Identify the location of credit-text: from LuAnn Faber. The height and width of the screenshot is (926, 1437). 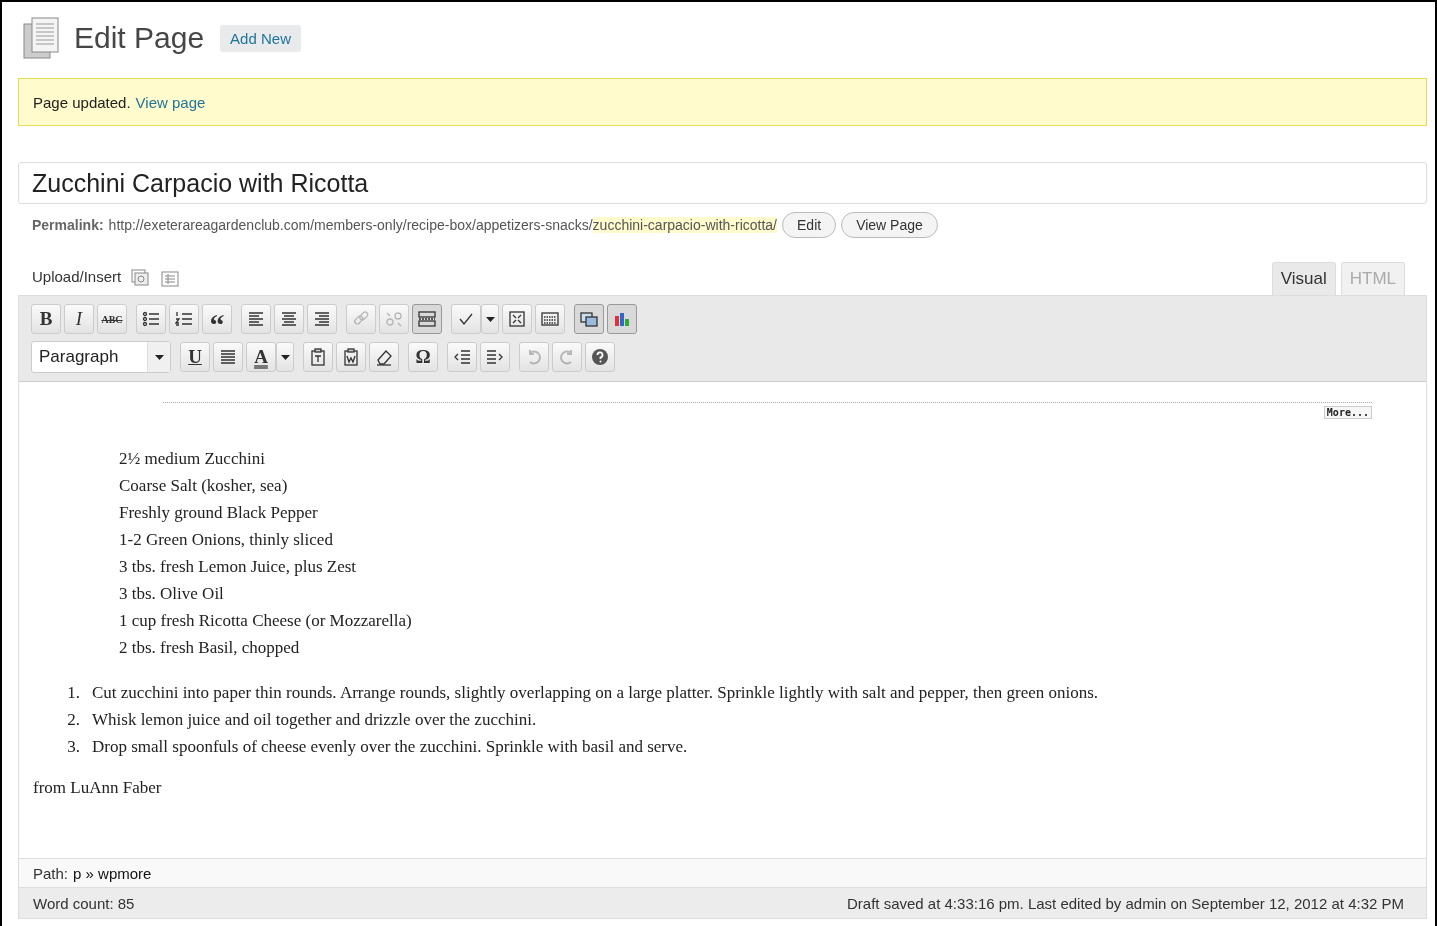
(98, 788).